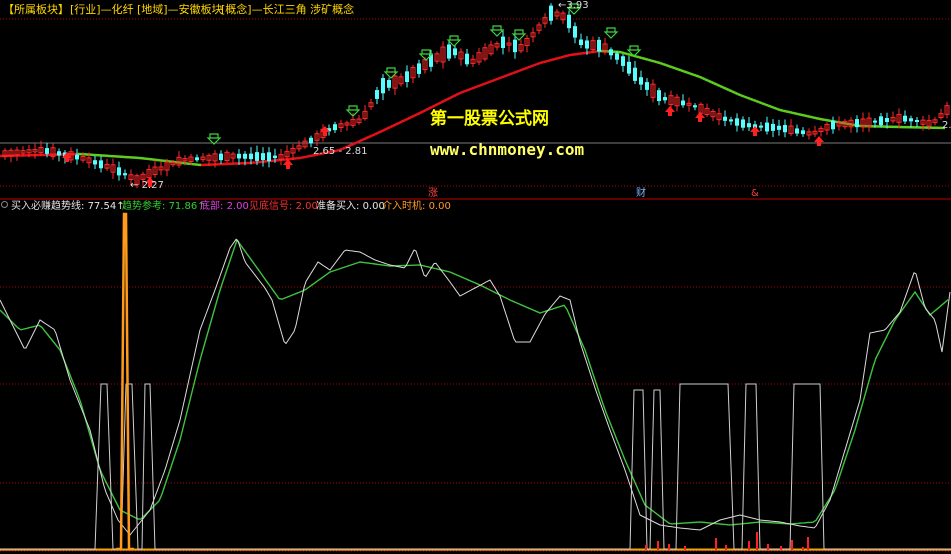 Image resolution: width=951 pixels, height=554 pixels. I want to click on indicator-item-2: 底部: 2.00, so click(224, 207).